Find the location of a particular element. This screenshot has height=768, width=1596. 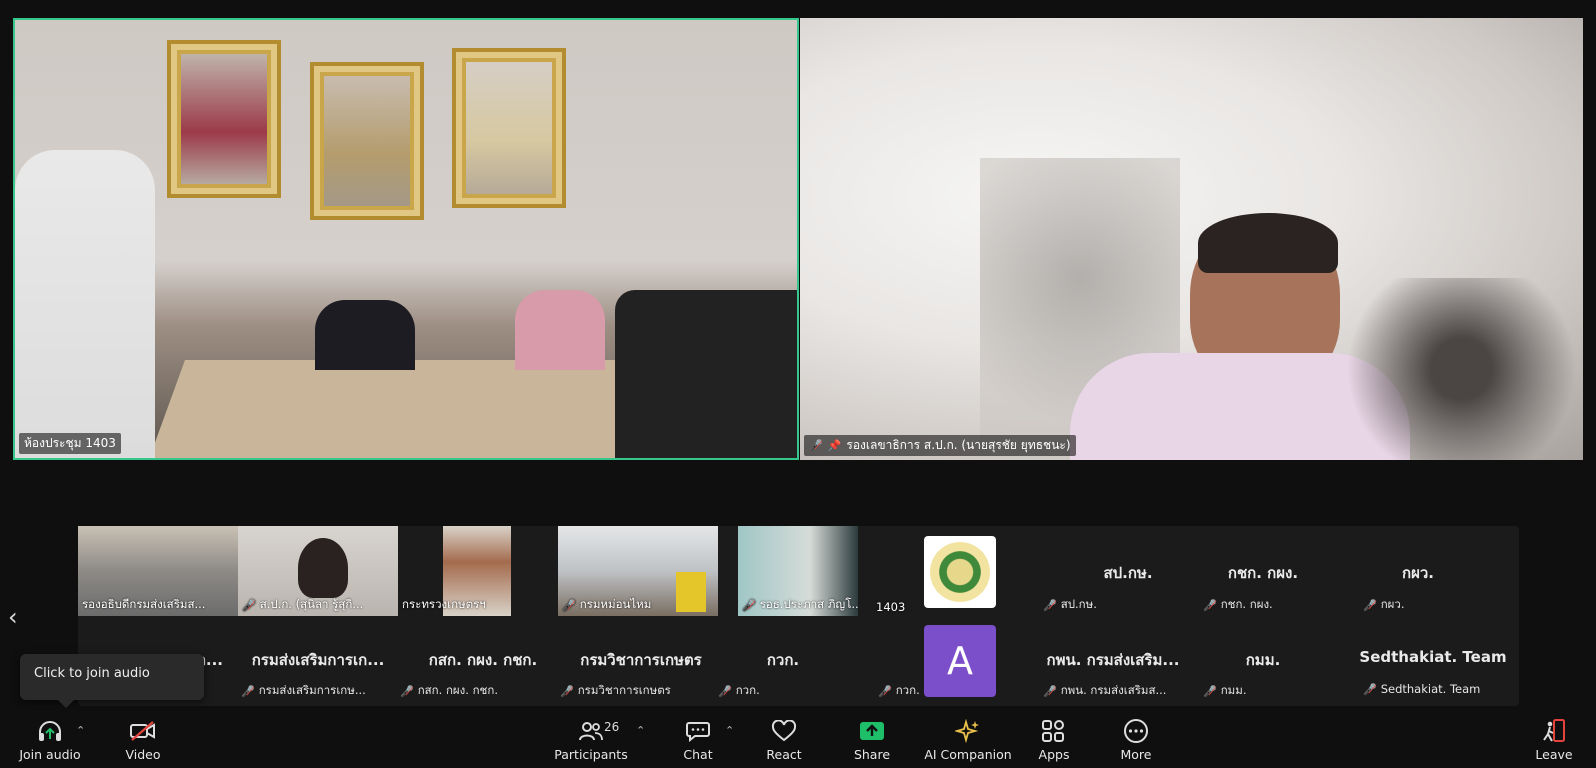

sparkle-icon is located at coordinates (968, 731).